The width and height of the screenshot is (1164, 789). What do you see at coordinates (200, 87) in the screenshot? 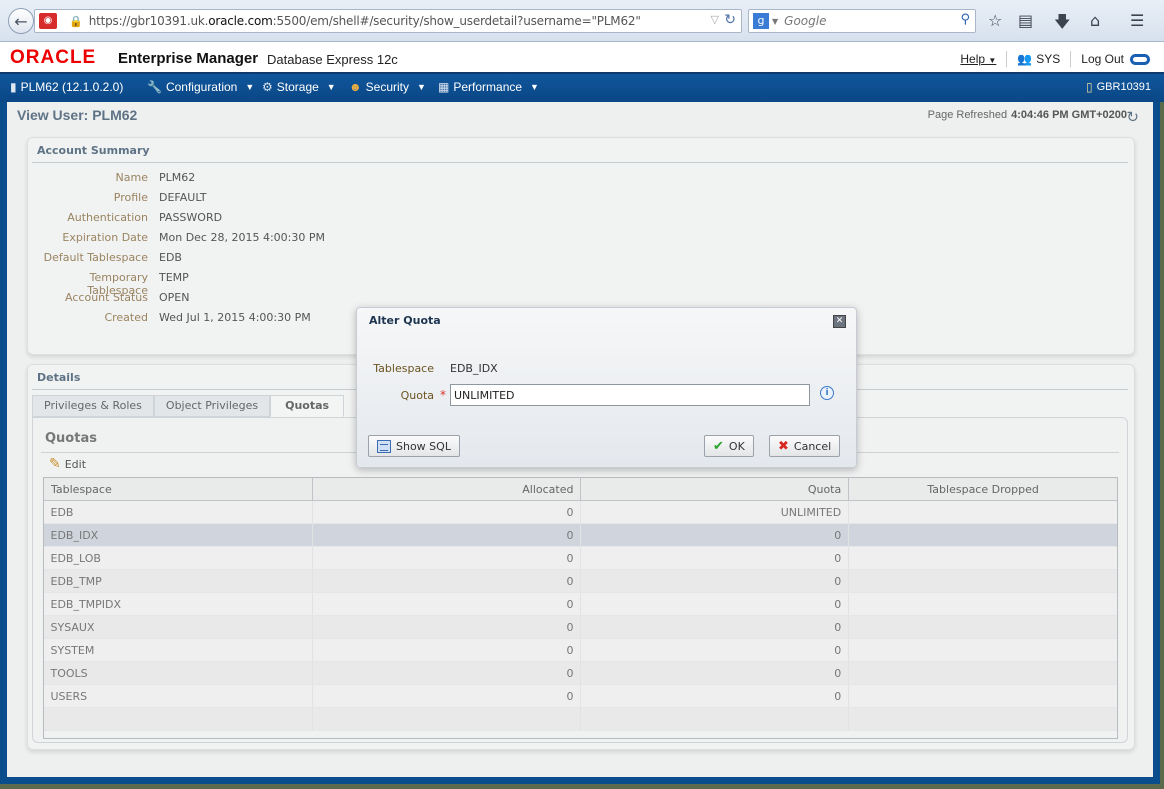
I see `nav-menu-configuration: 🔧 Configuration ▼` at bounding box center [200, 87].